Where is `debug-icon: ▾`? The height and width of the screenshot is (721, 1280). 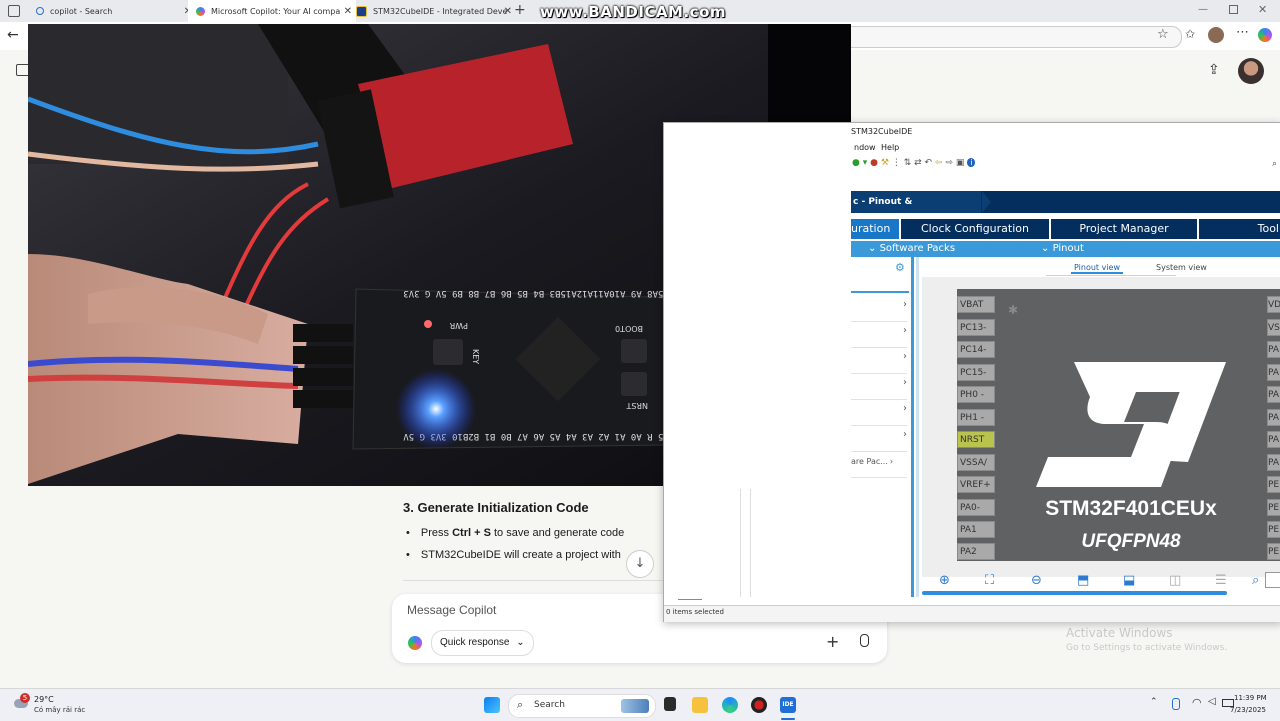 debug-icon: ▾ is located at coordinates (865, 163).